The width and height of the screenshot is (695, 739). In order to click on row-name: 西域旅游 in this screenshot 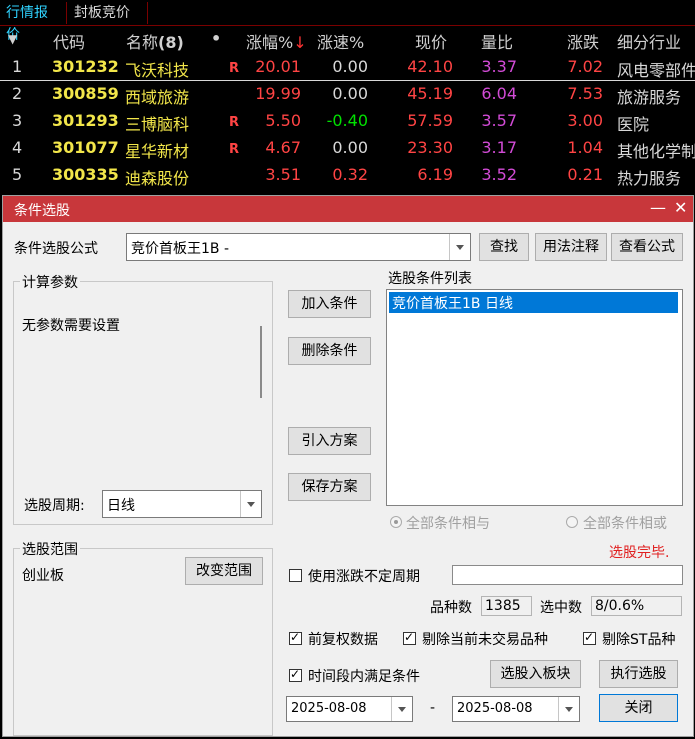, I will do `click(157, 97)`.